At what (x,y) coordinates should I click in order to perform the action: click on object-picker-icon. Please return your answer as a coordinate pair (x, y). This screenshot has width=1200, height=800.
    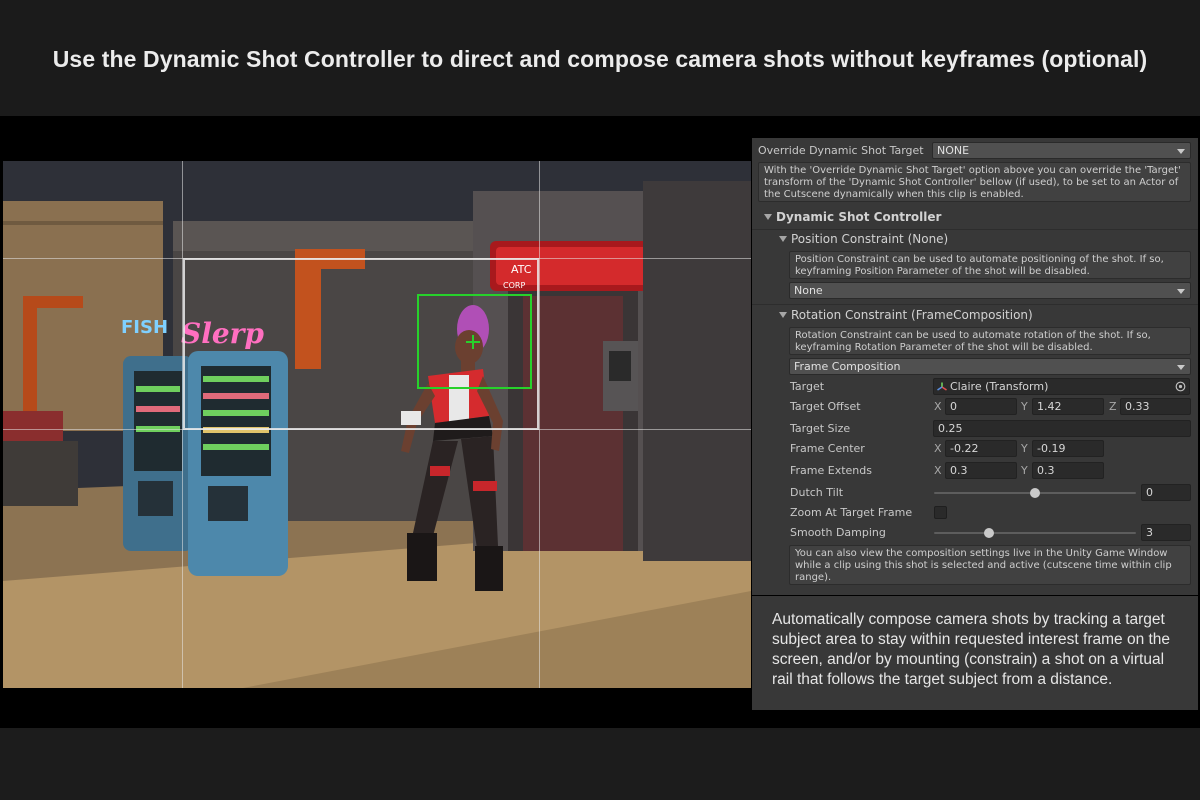
    Looking at the image, I should click on (1180, 386).